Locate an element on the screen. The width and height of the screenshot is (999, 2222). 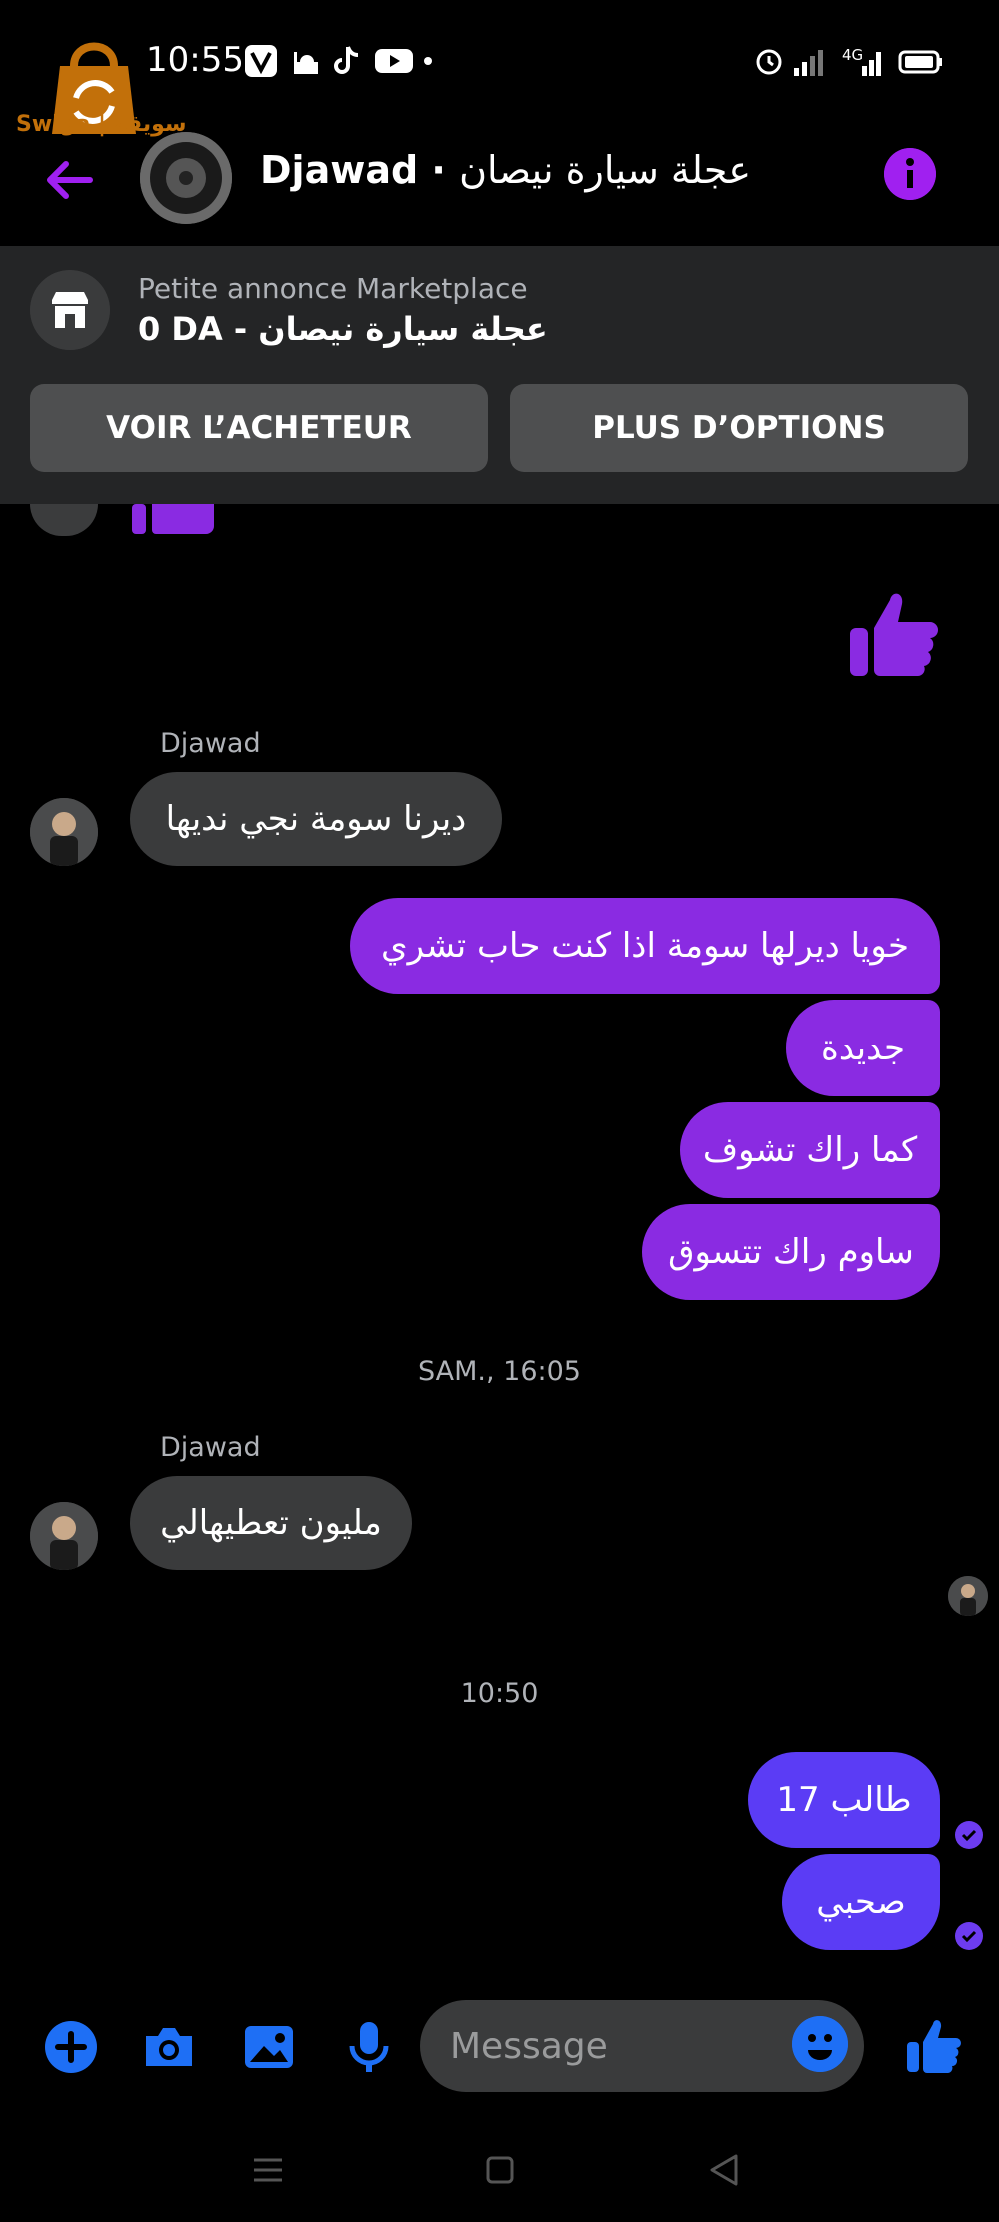
listing-title: عجلة سيارة نيصان is located at coordinates (605, 170).